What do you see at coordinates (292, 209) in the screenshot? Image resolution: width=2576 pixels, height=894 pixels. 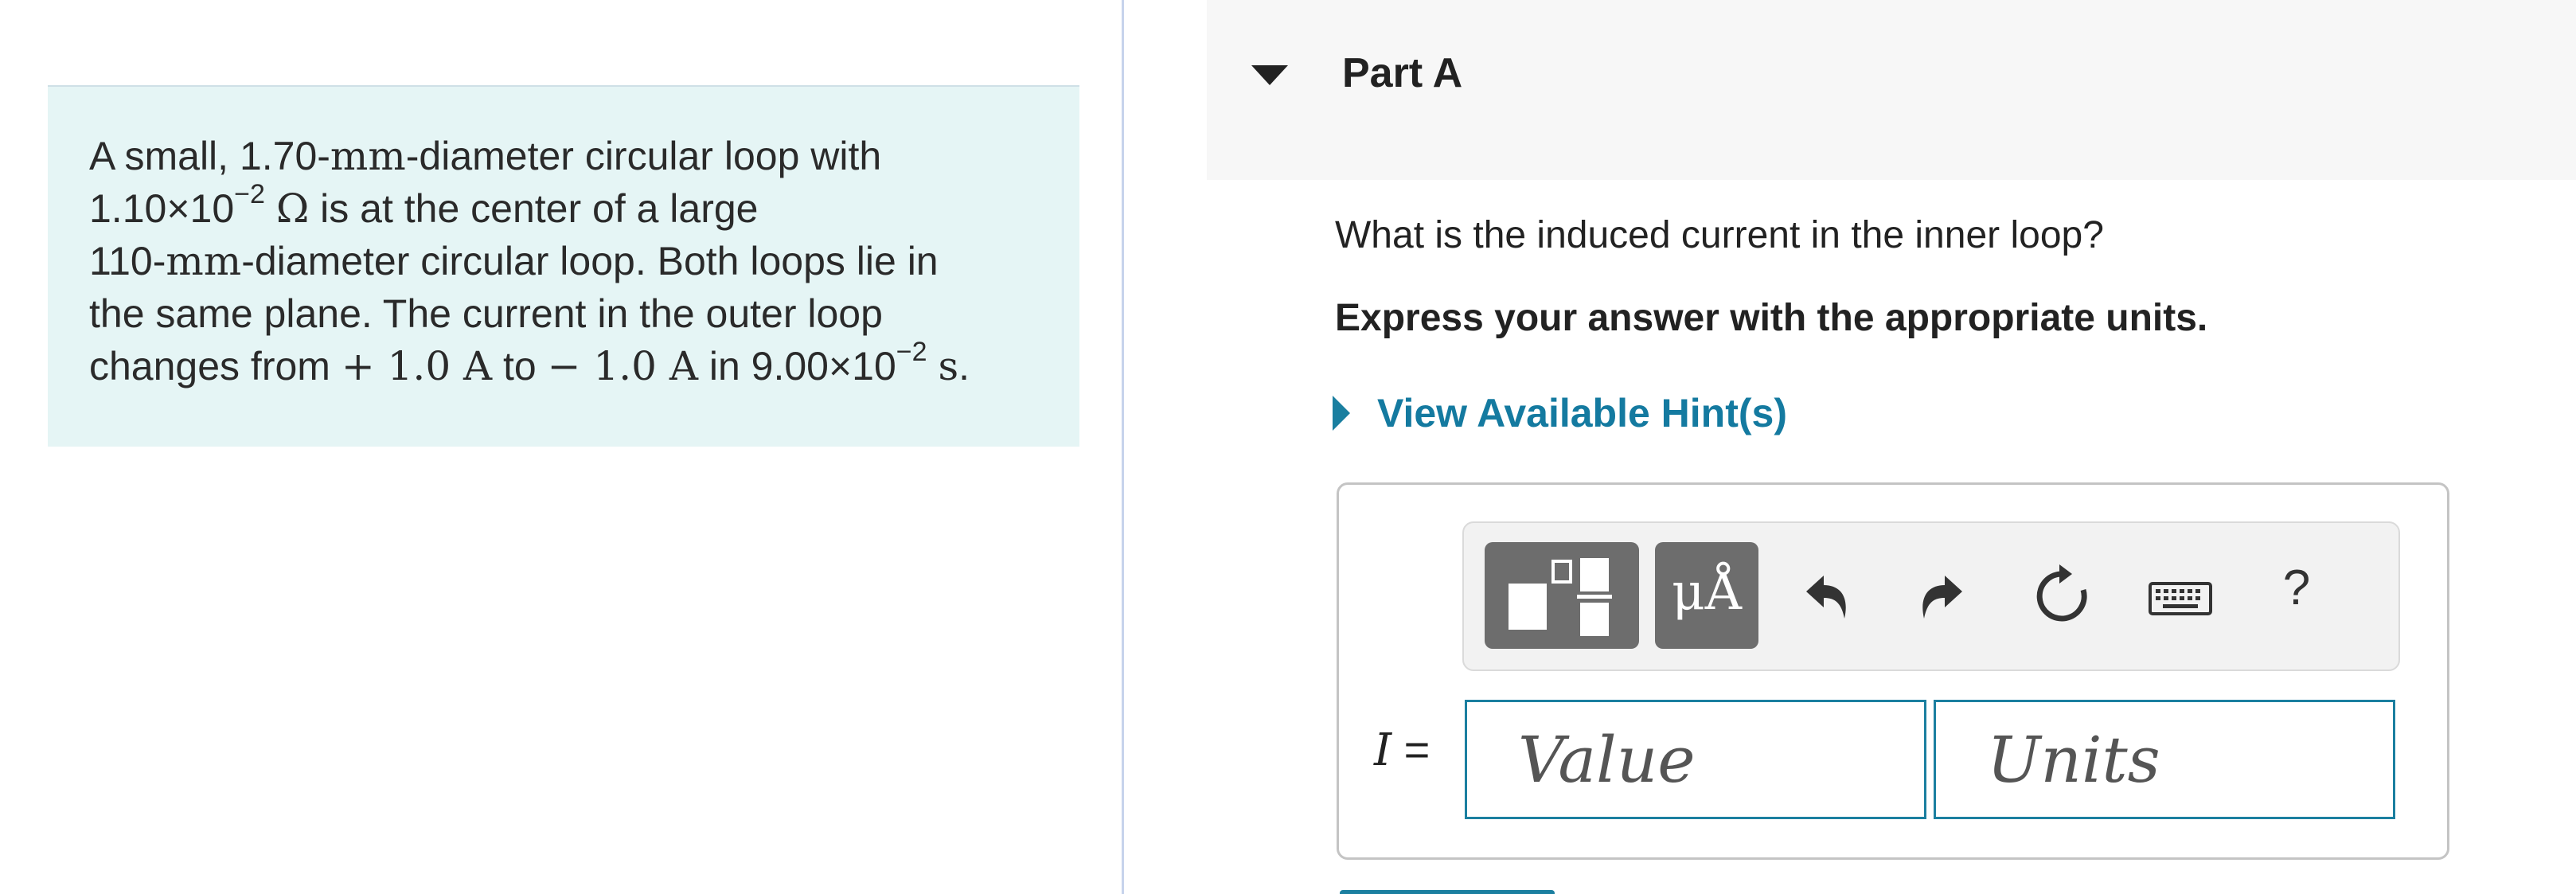 I see `unit-ohm: Ω` at bounding box center [292, 209].